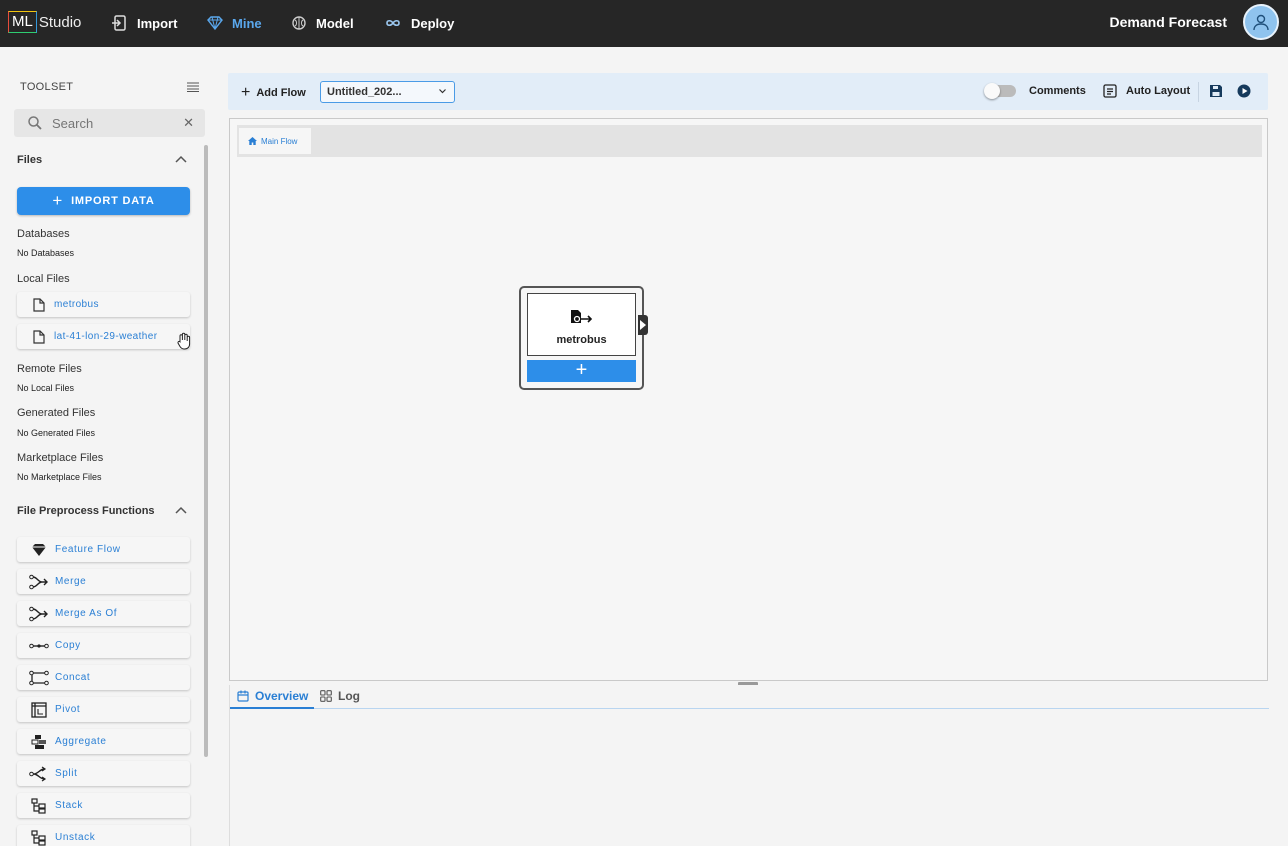 The image size is (1288, 846). What do you see at coordinates (326, 696) in the screenshot?
I see `grid-icon` at bounding box center [326, 696].